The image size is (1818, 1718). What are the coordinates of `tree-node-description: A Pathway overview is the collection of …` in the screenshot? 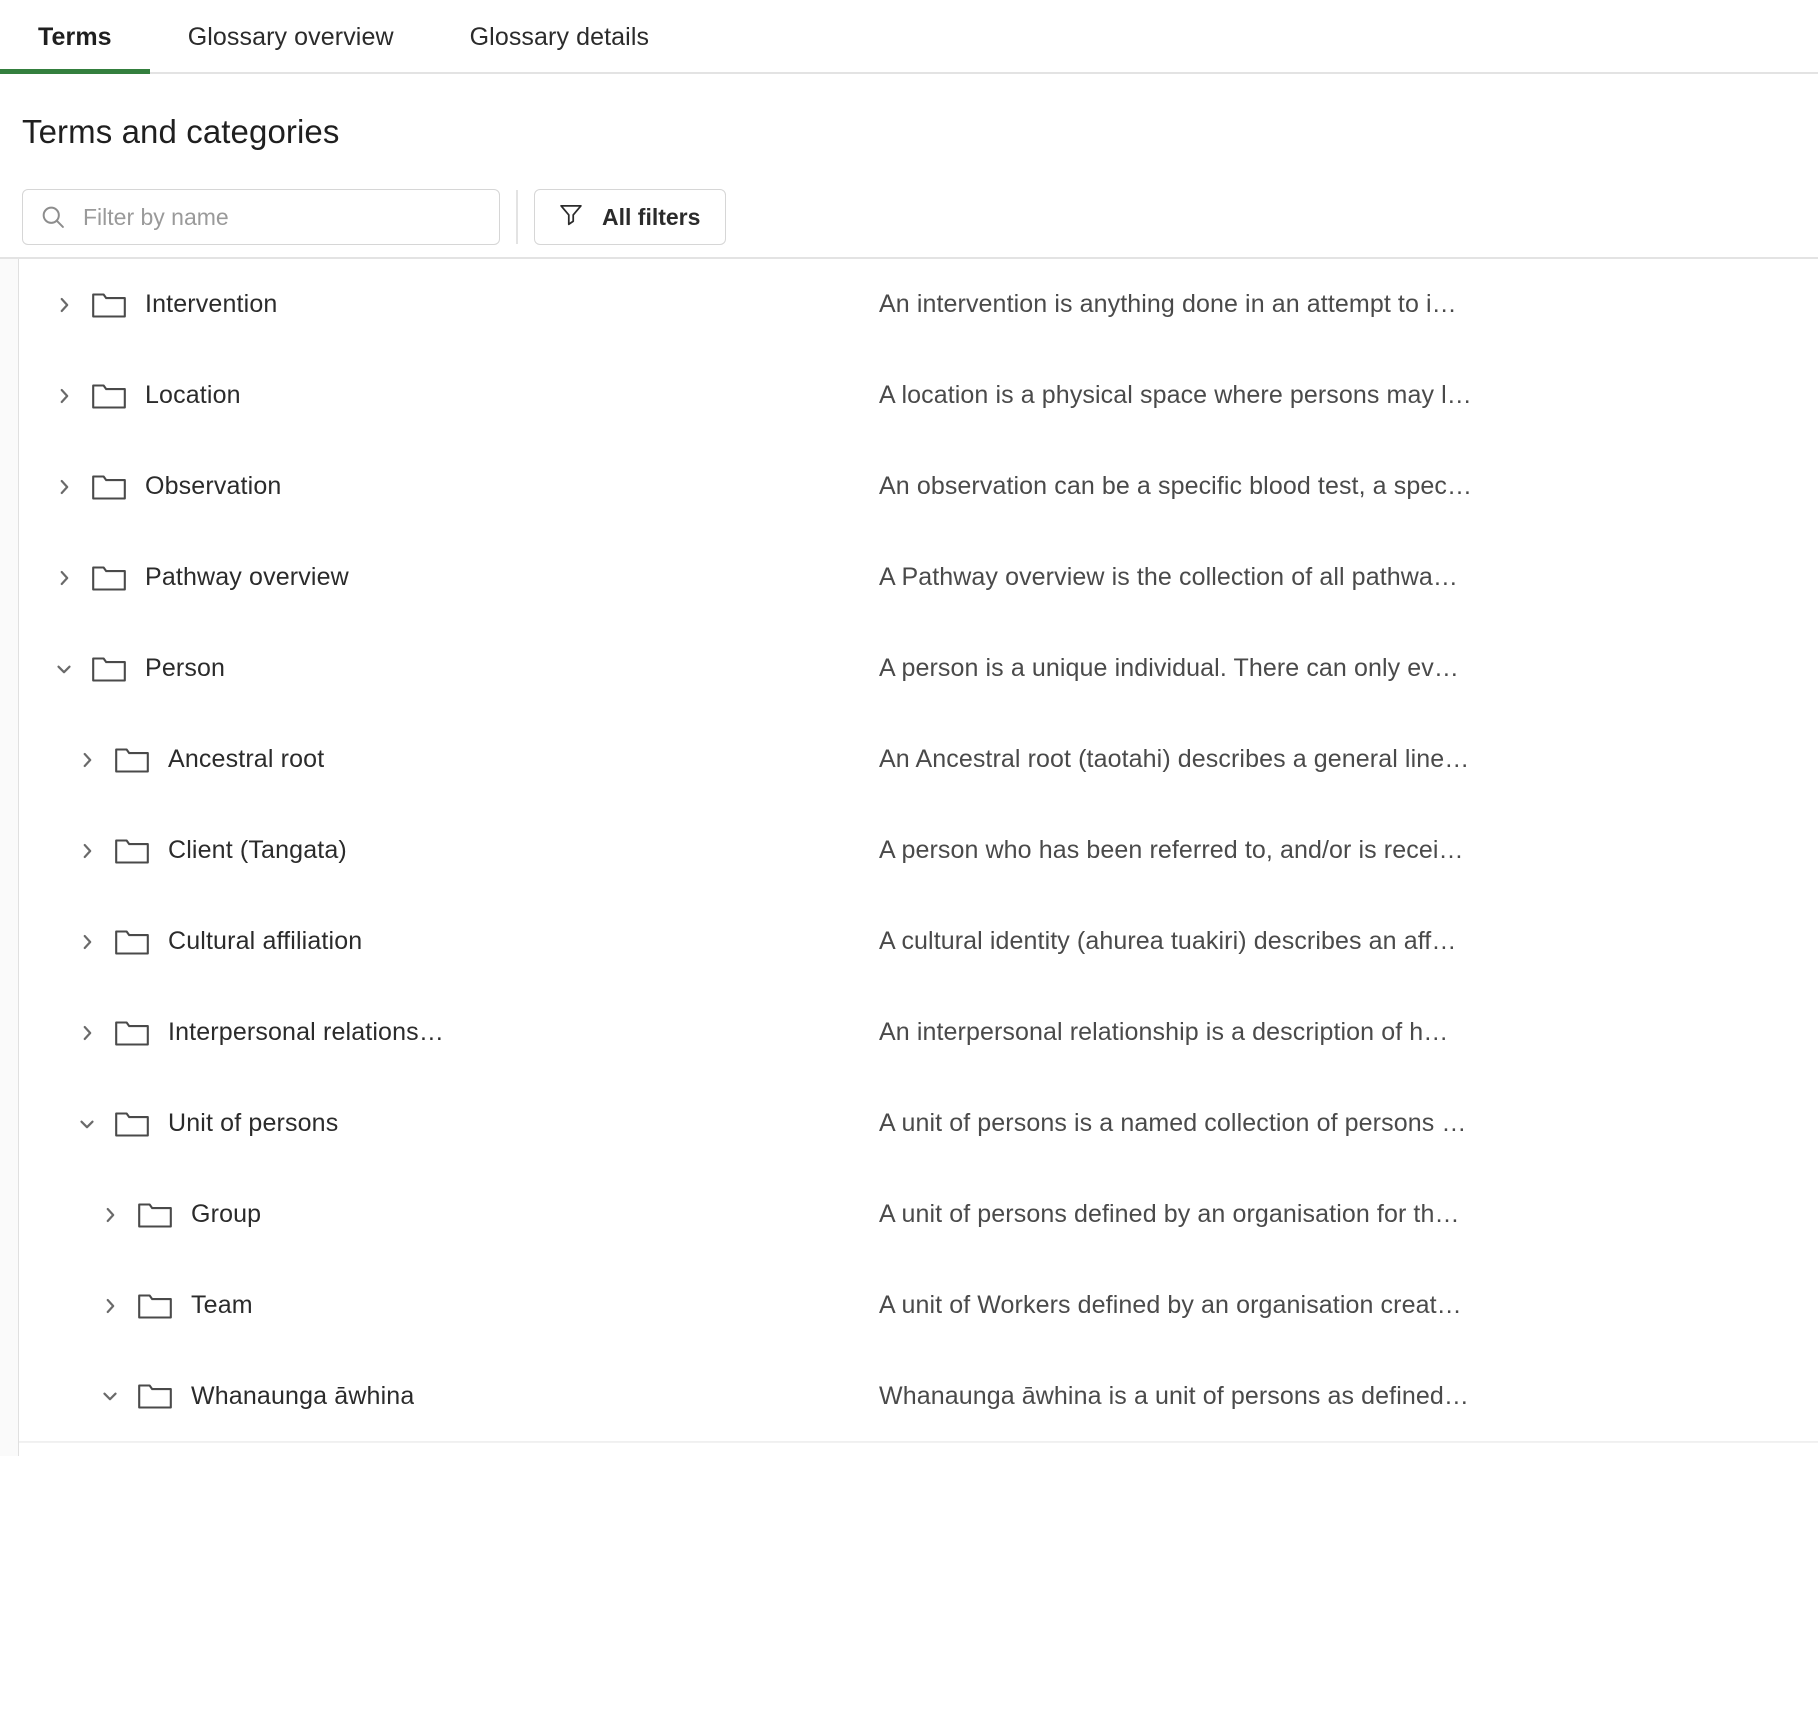 It's located at (1169, 577).